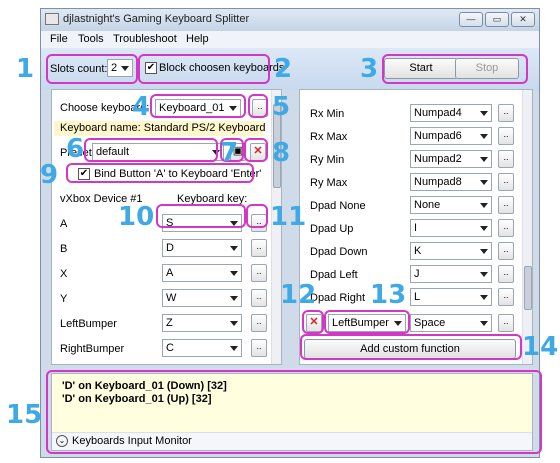 This screenshot has width=560, height=463. I want to click on mapping-name-dpadnone: Dpad None, so click(338, 206).